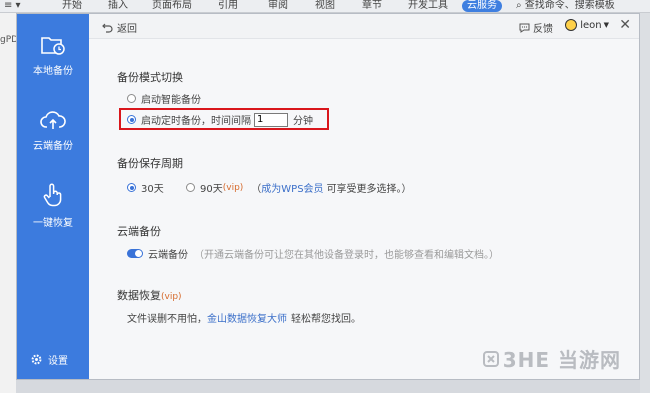 The width and height of the screenshot is (650, 393). I want to click on ribbon-tab-developer: 开发工具, so click(428, 6).